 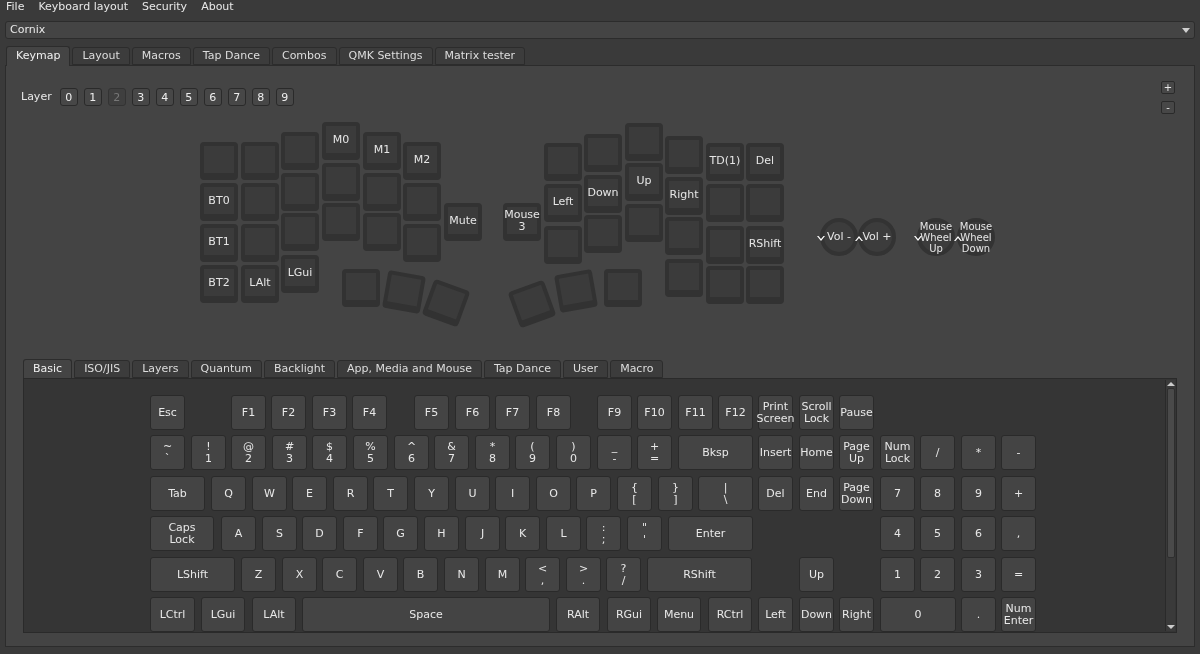 I want to click on keycode-key: 6, so click(x=978, y=533).